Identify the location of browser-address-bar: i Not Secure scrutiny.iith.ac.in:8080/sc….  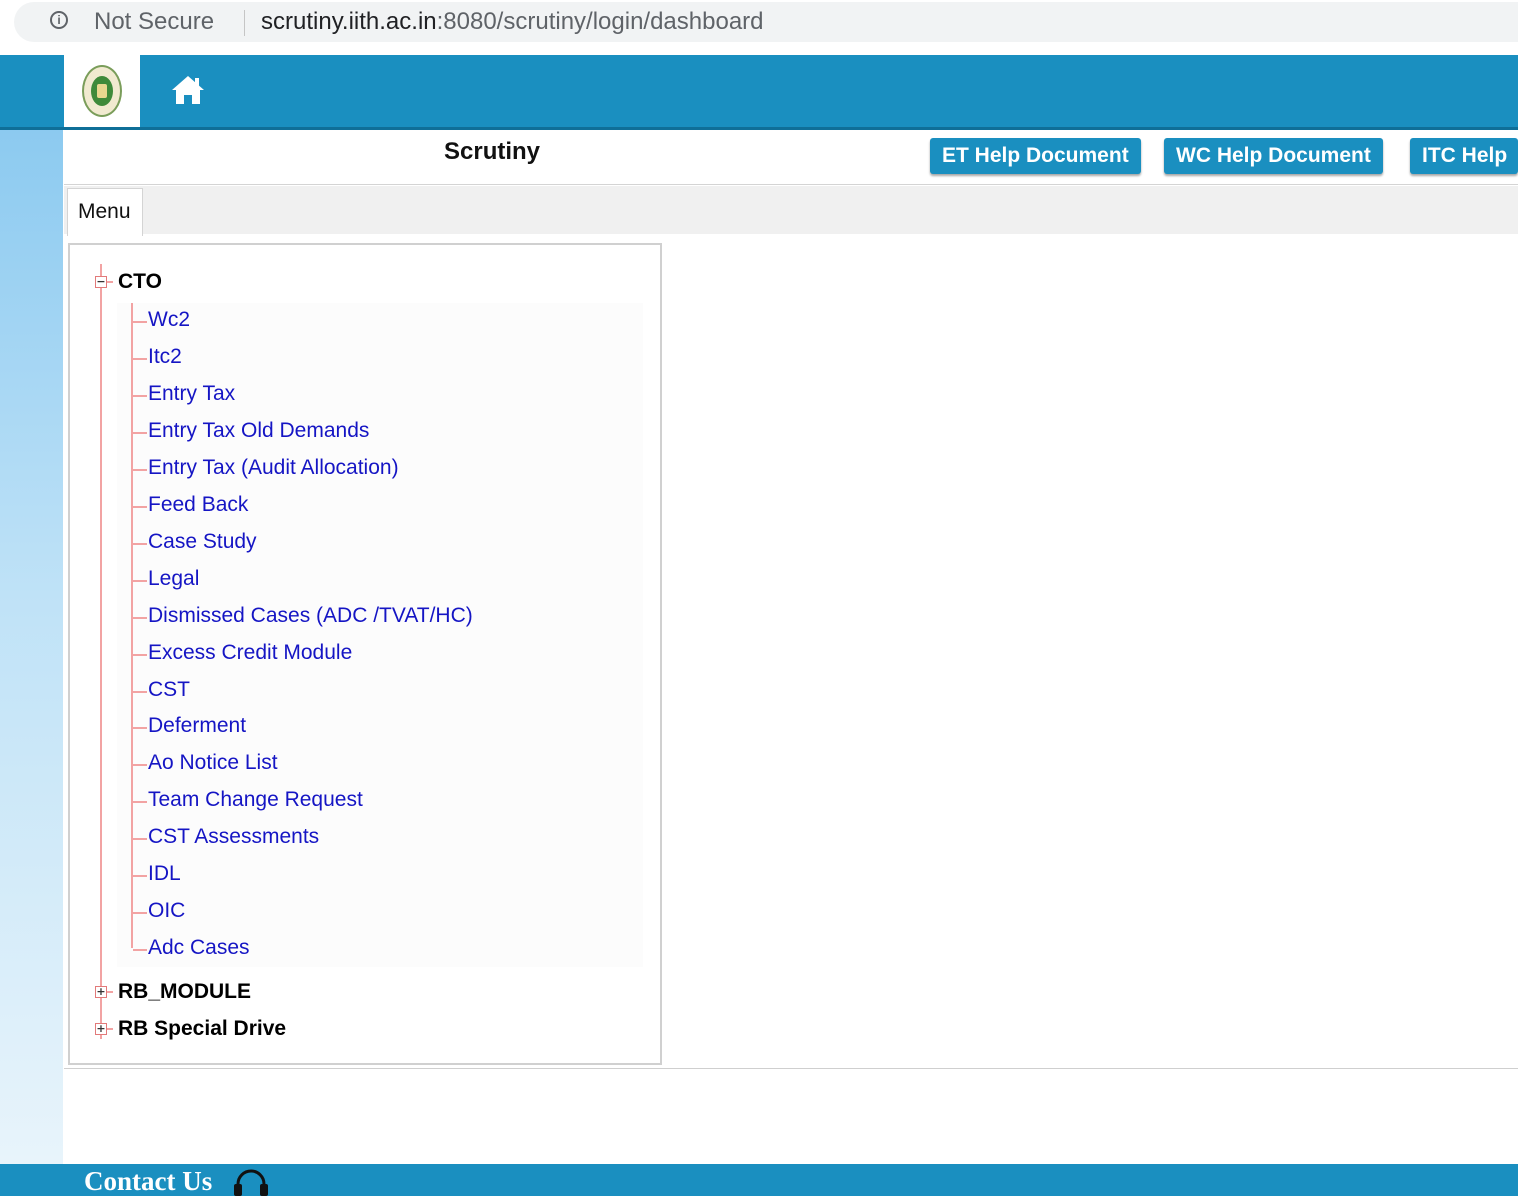
(759, 22).